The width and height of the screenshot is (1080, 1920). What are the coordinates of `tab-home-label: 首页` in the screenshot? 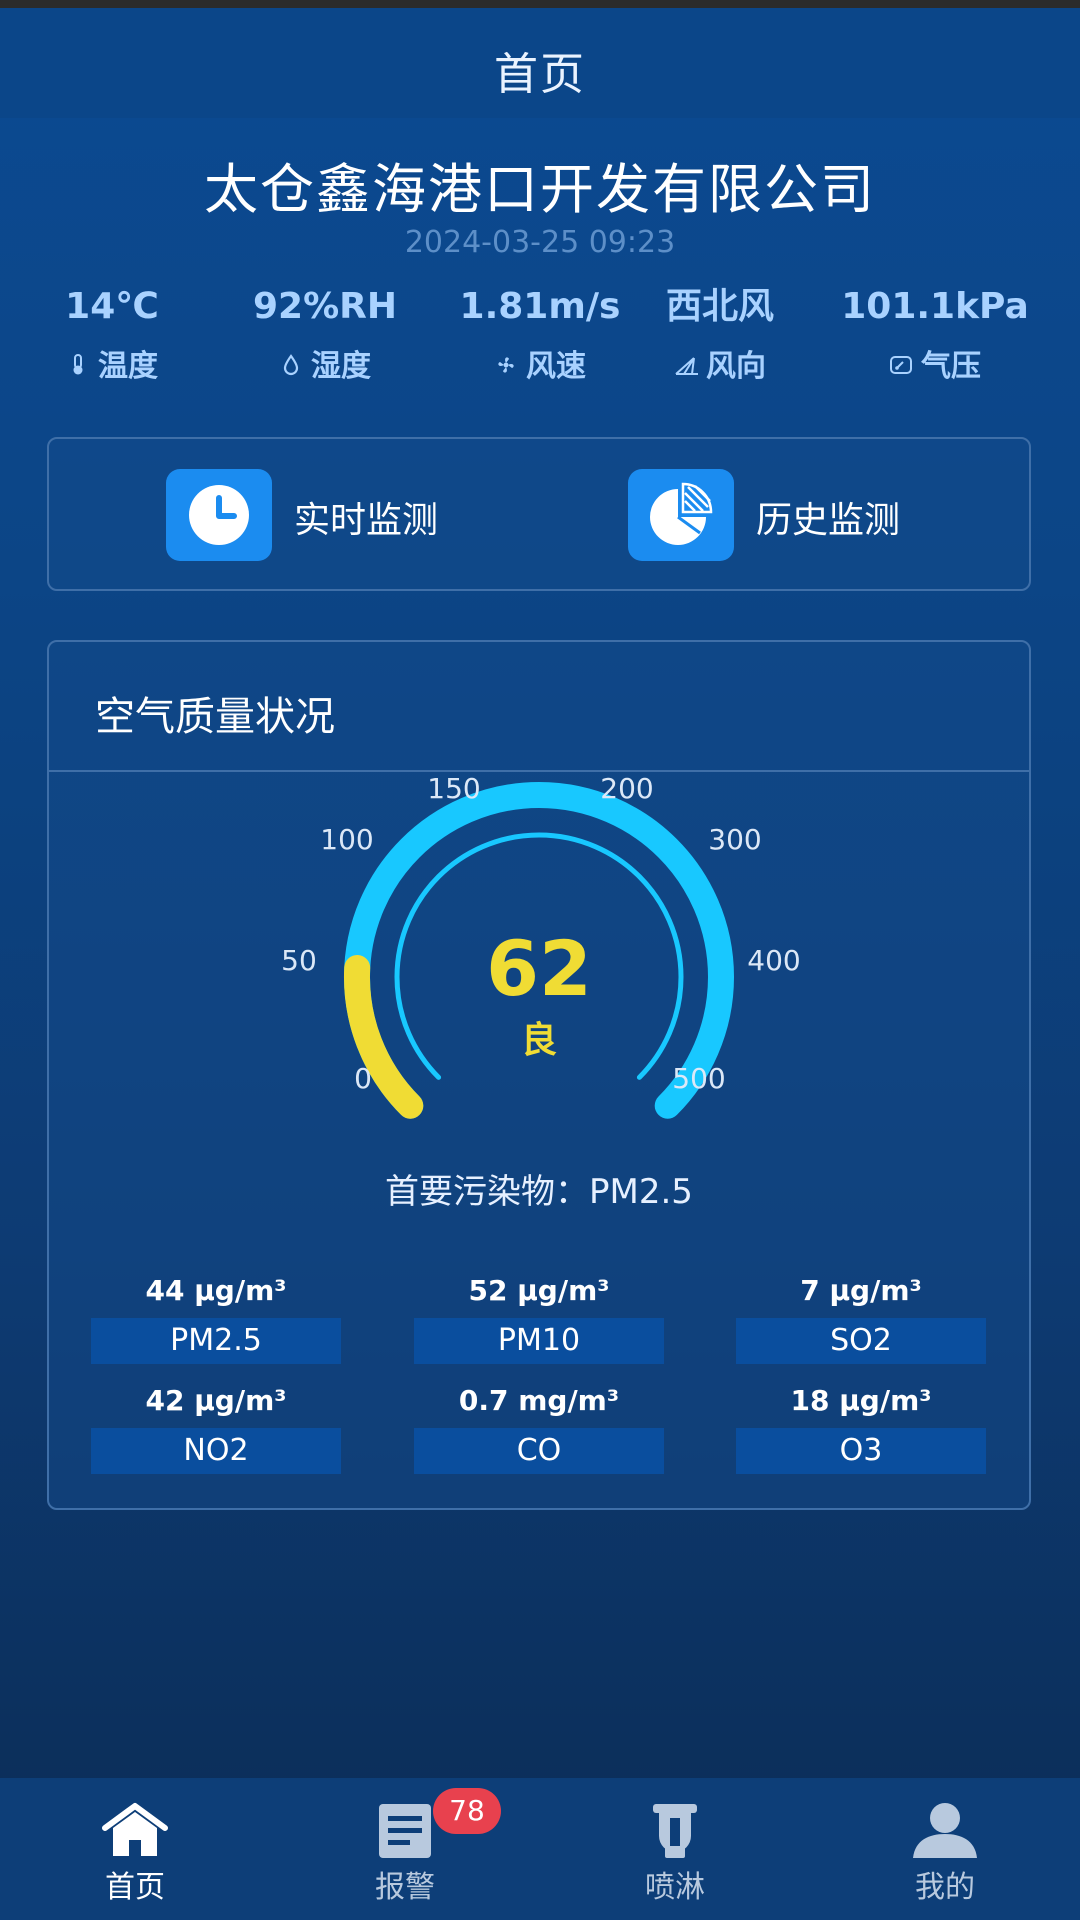 It's located at (135, 1887).